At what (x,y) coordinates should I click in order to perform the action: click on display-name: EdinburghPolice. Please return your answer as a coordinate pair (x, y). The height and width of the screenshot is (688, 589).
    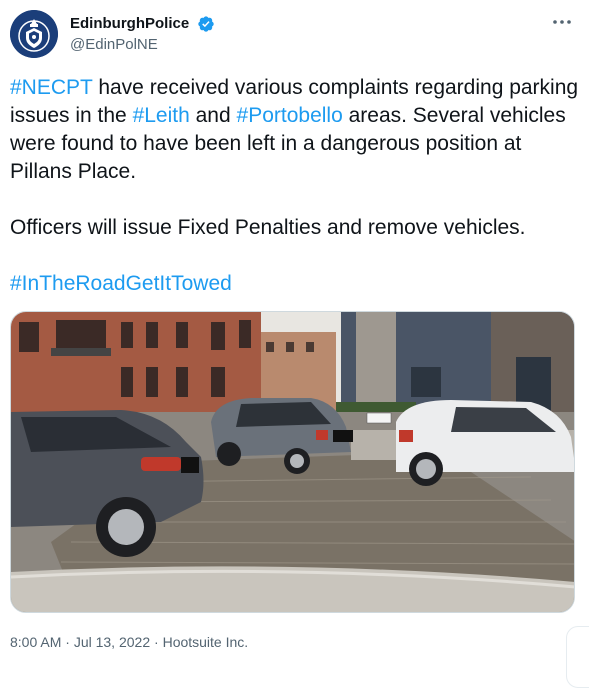
    Looking at the image, I should click on (129, 24).